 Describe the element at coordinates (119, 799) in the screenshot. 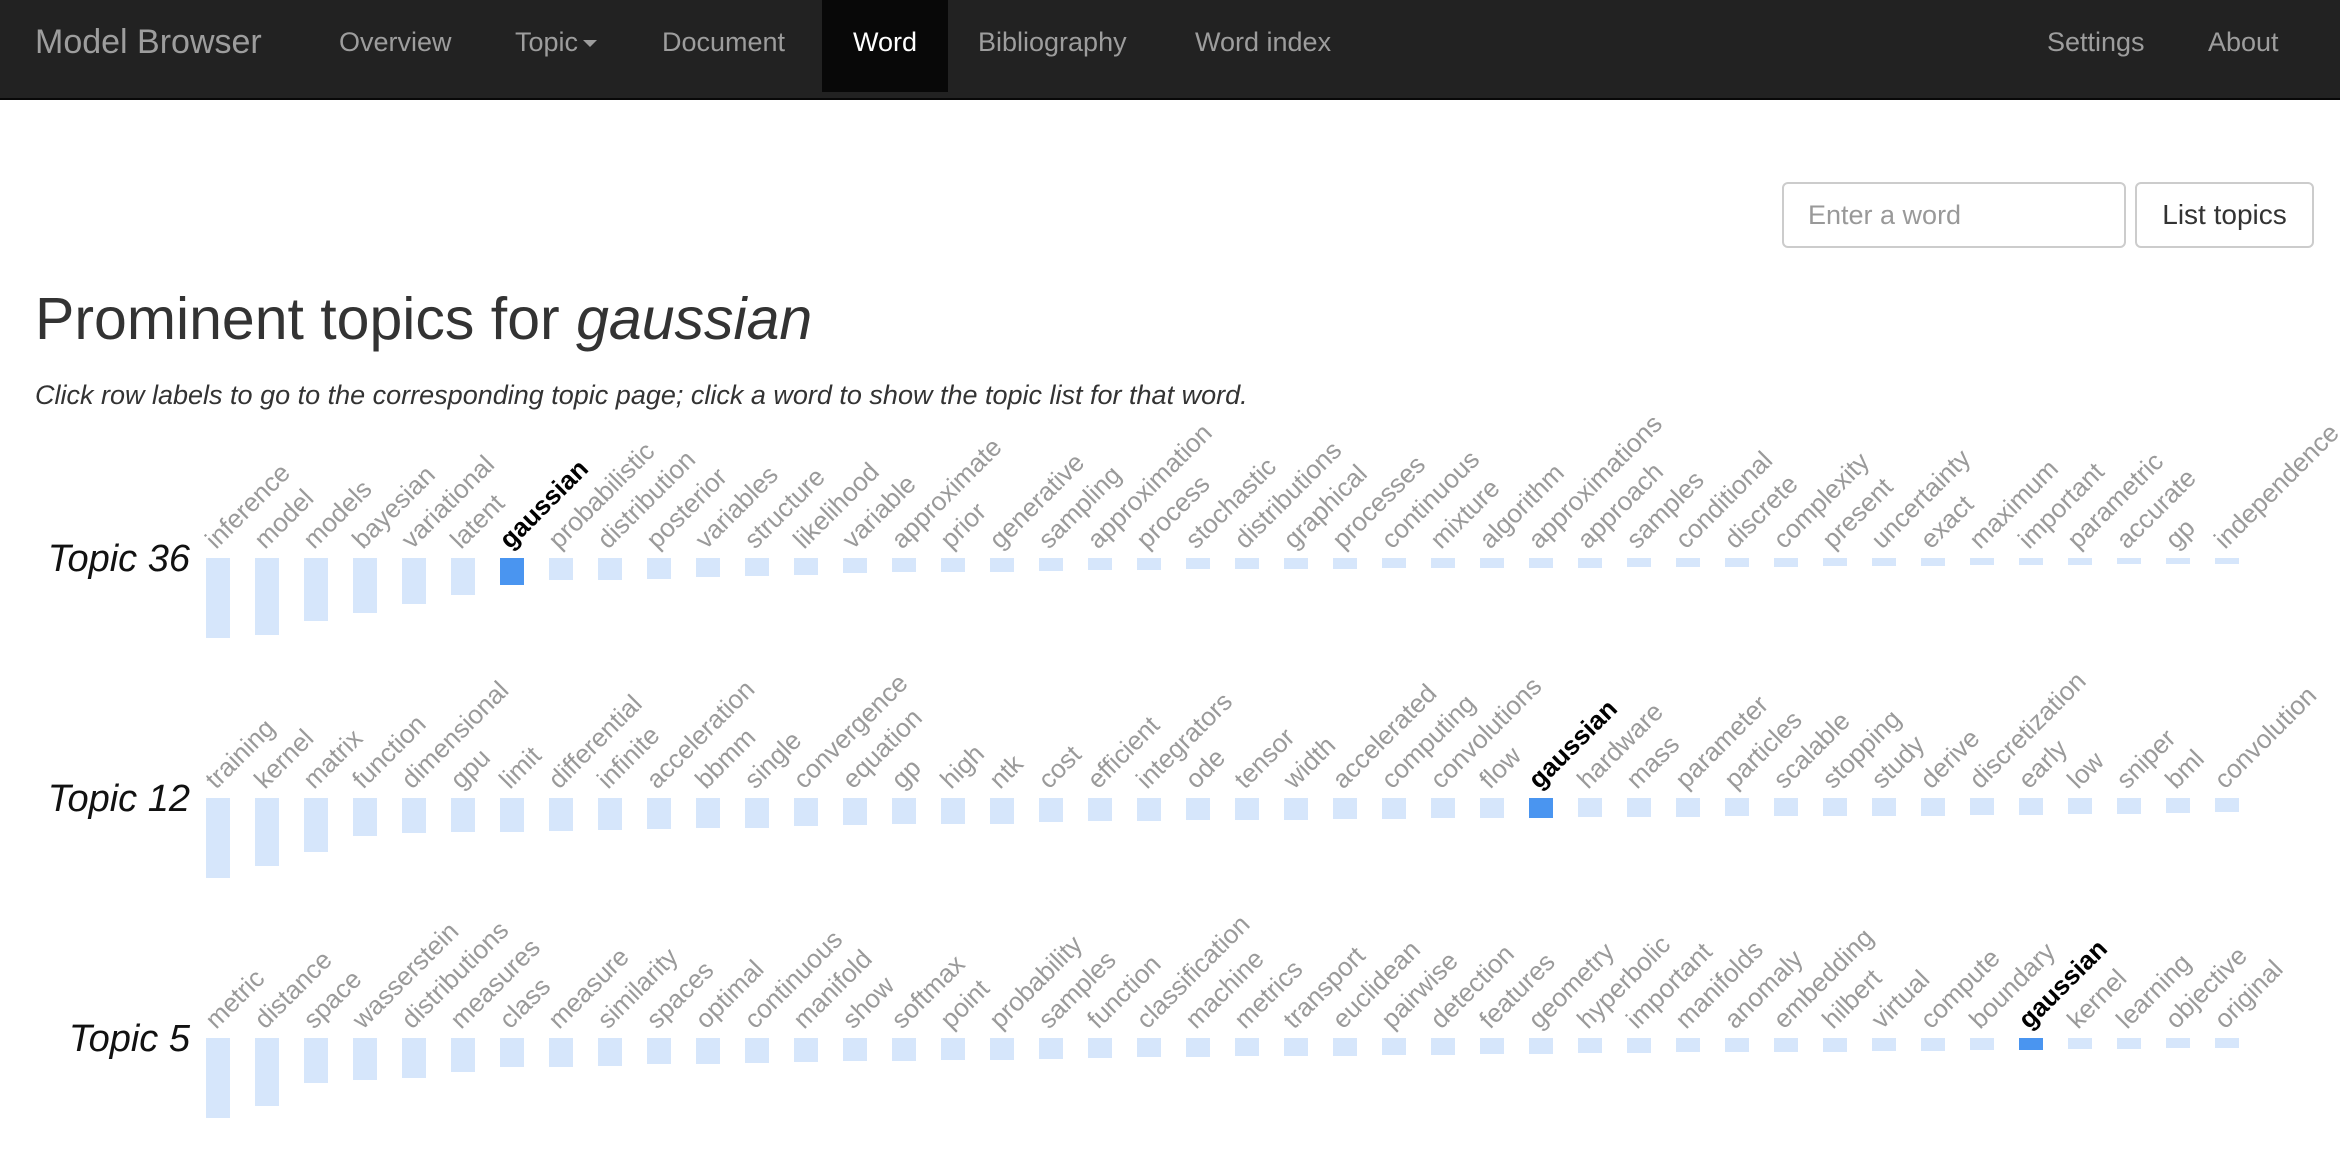

I see `topic-row-label: Topic 12` at that location.